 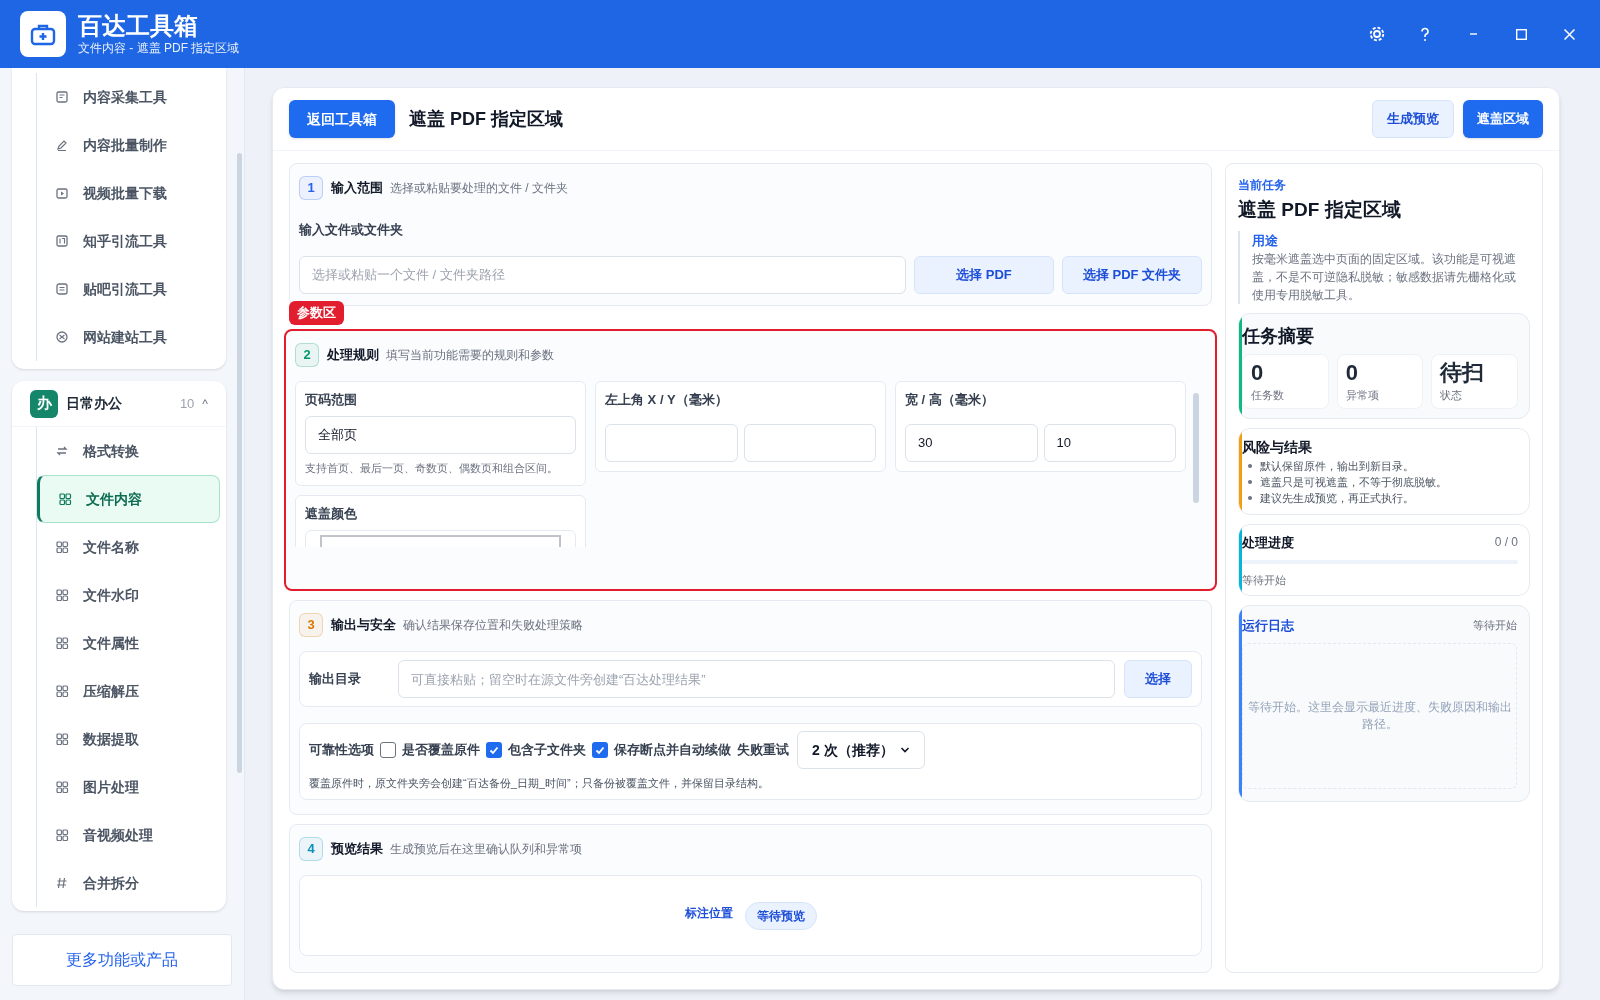 What do you see at coordinates (1264, 580) in the screenshot?
I see `progress-status: 等待开始` at bounding box center [1264, 580].